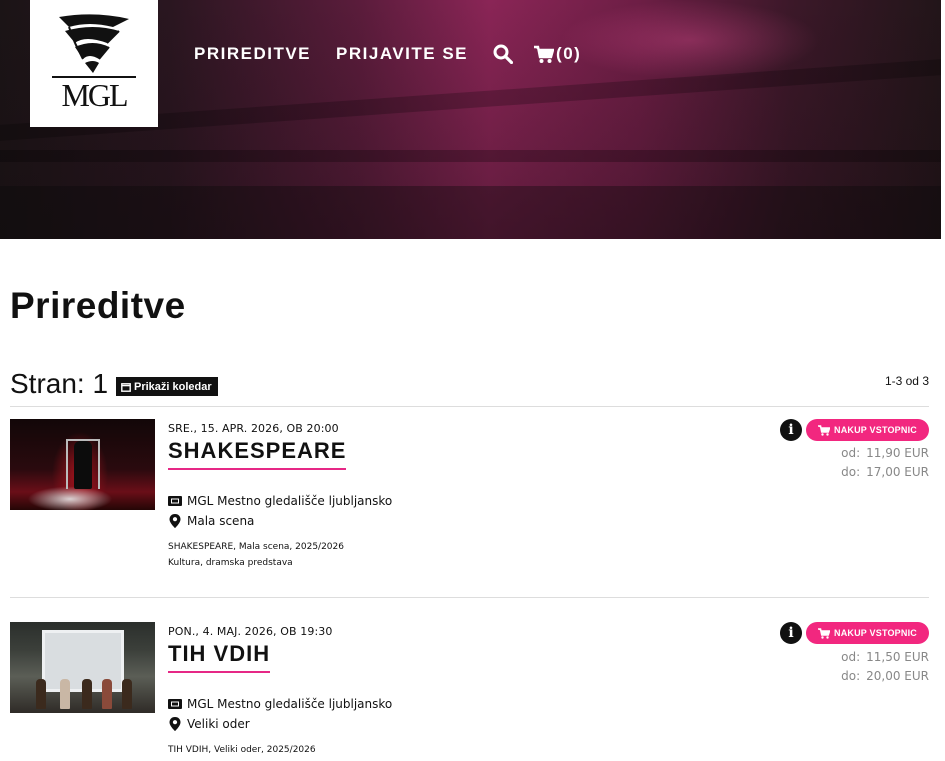 This screenshot has width=945, height=761. Describe the element at coordinates (94, 94) in the screenshot. I see `logo-wordmark: MGL` at that location.